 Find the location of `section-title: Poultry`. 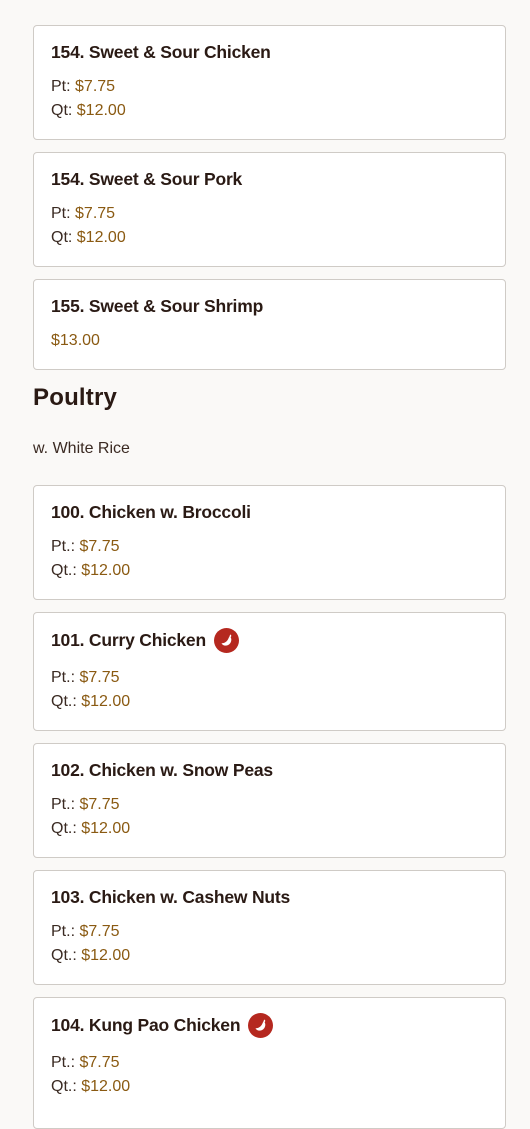

section-title: Poultry is located at coordinates (75, 397).